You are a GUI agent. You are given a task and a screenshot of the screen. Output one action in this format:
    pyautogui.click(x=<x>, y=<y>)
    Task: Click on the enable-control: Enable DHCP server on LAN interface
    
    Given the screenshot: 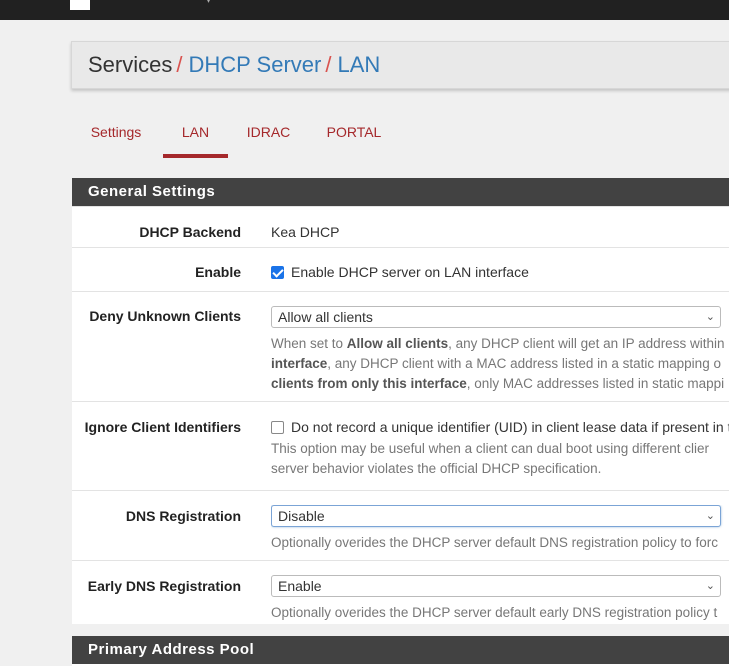 What is the action you would take?
    pyautogui.click(x=500, y=272)
    